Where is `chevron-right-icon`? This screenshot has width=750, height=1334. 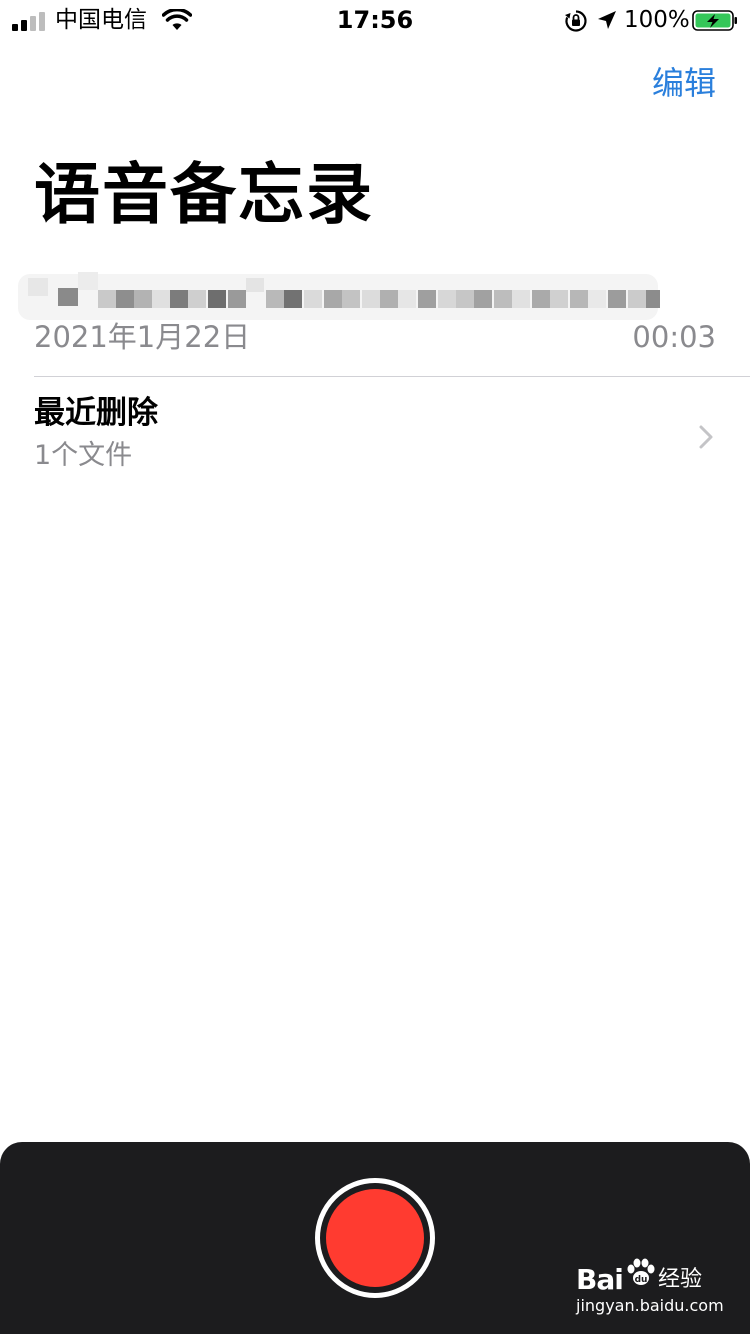 chevron-right-icon is located at coordinates (706, 437).